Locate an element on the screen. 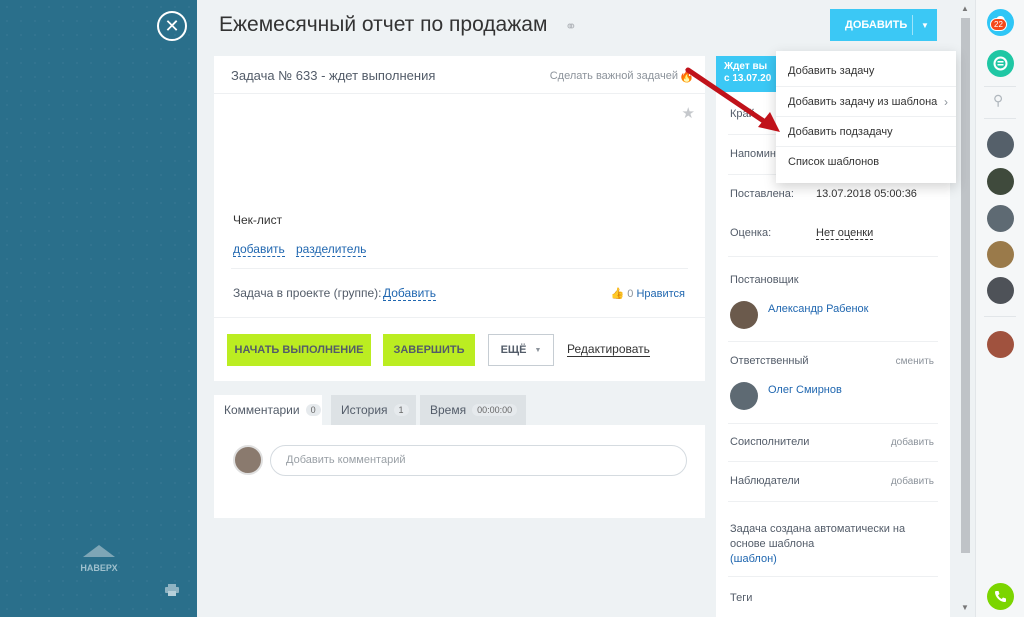  likes-count: 0 is located at coordinates (630, 294).